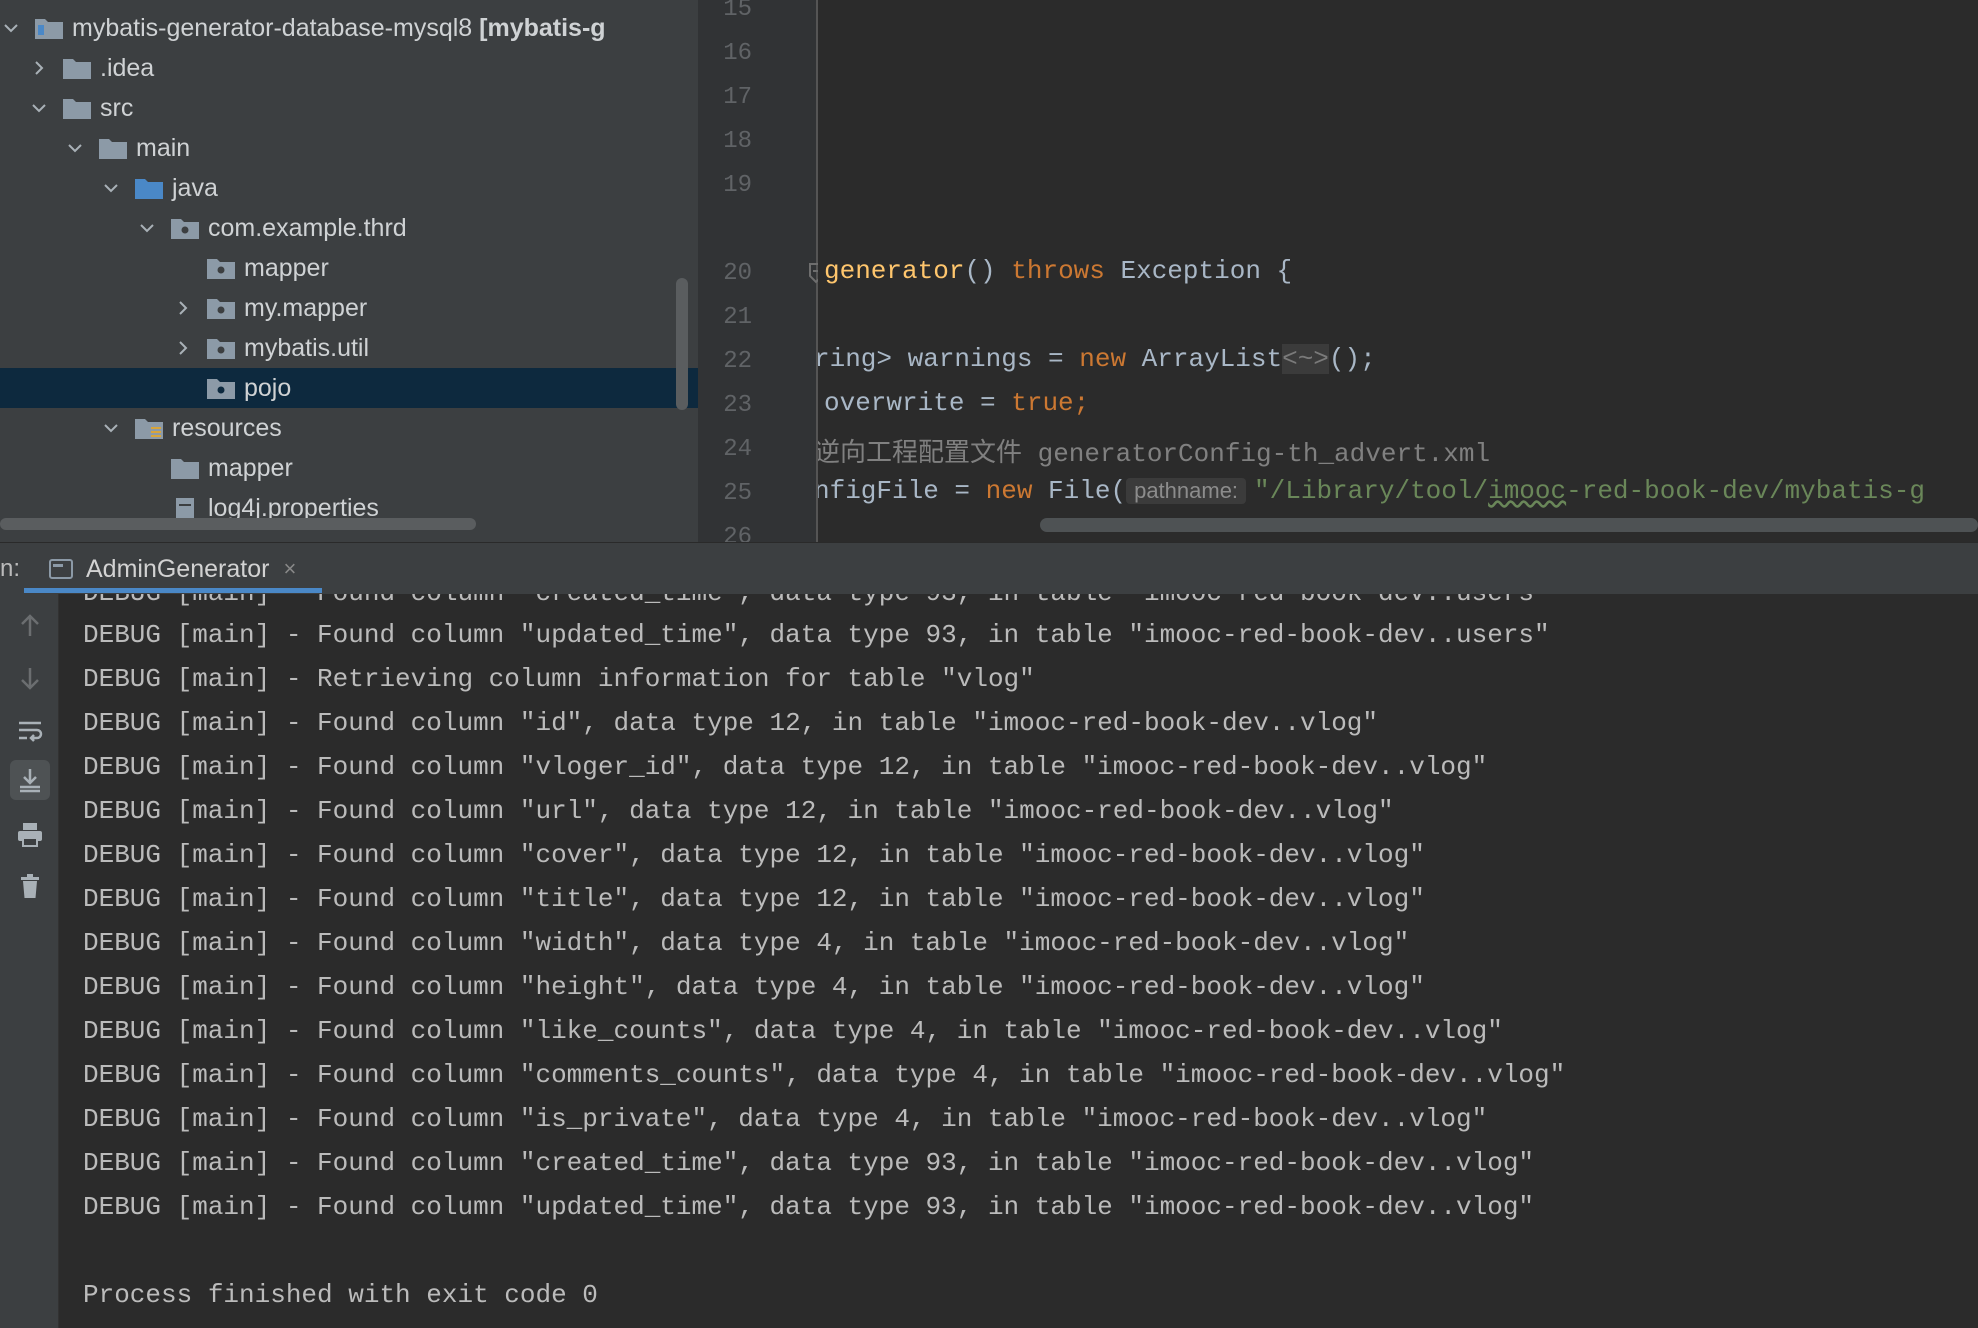  Describe the element at coordinates (1097, 359) in the screenshot. I see `code-line-22: ring> warnings = new ArrayList<~>();` at that location.